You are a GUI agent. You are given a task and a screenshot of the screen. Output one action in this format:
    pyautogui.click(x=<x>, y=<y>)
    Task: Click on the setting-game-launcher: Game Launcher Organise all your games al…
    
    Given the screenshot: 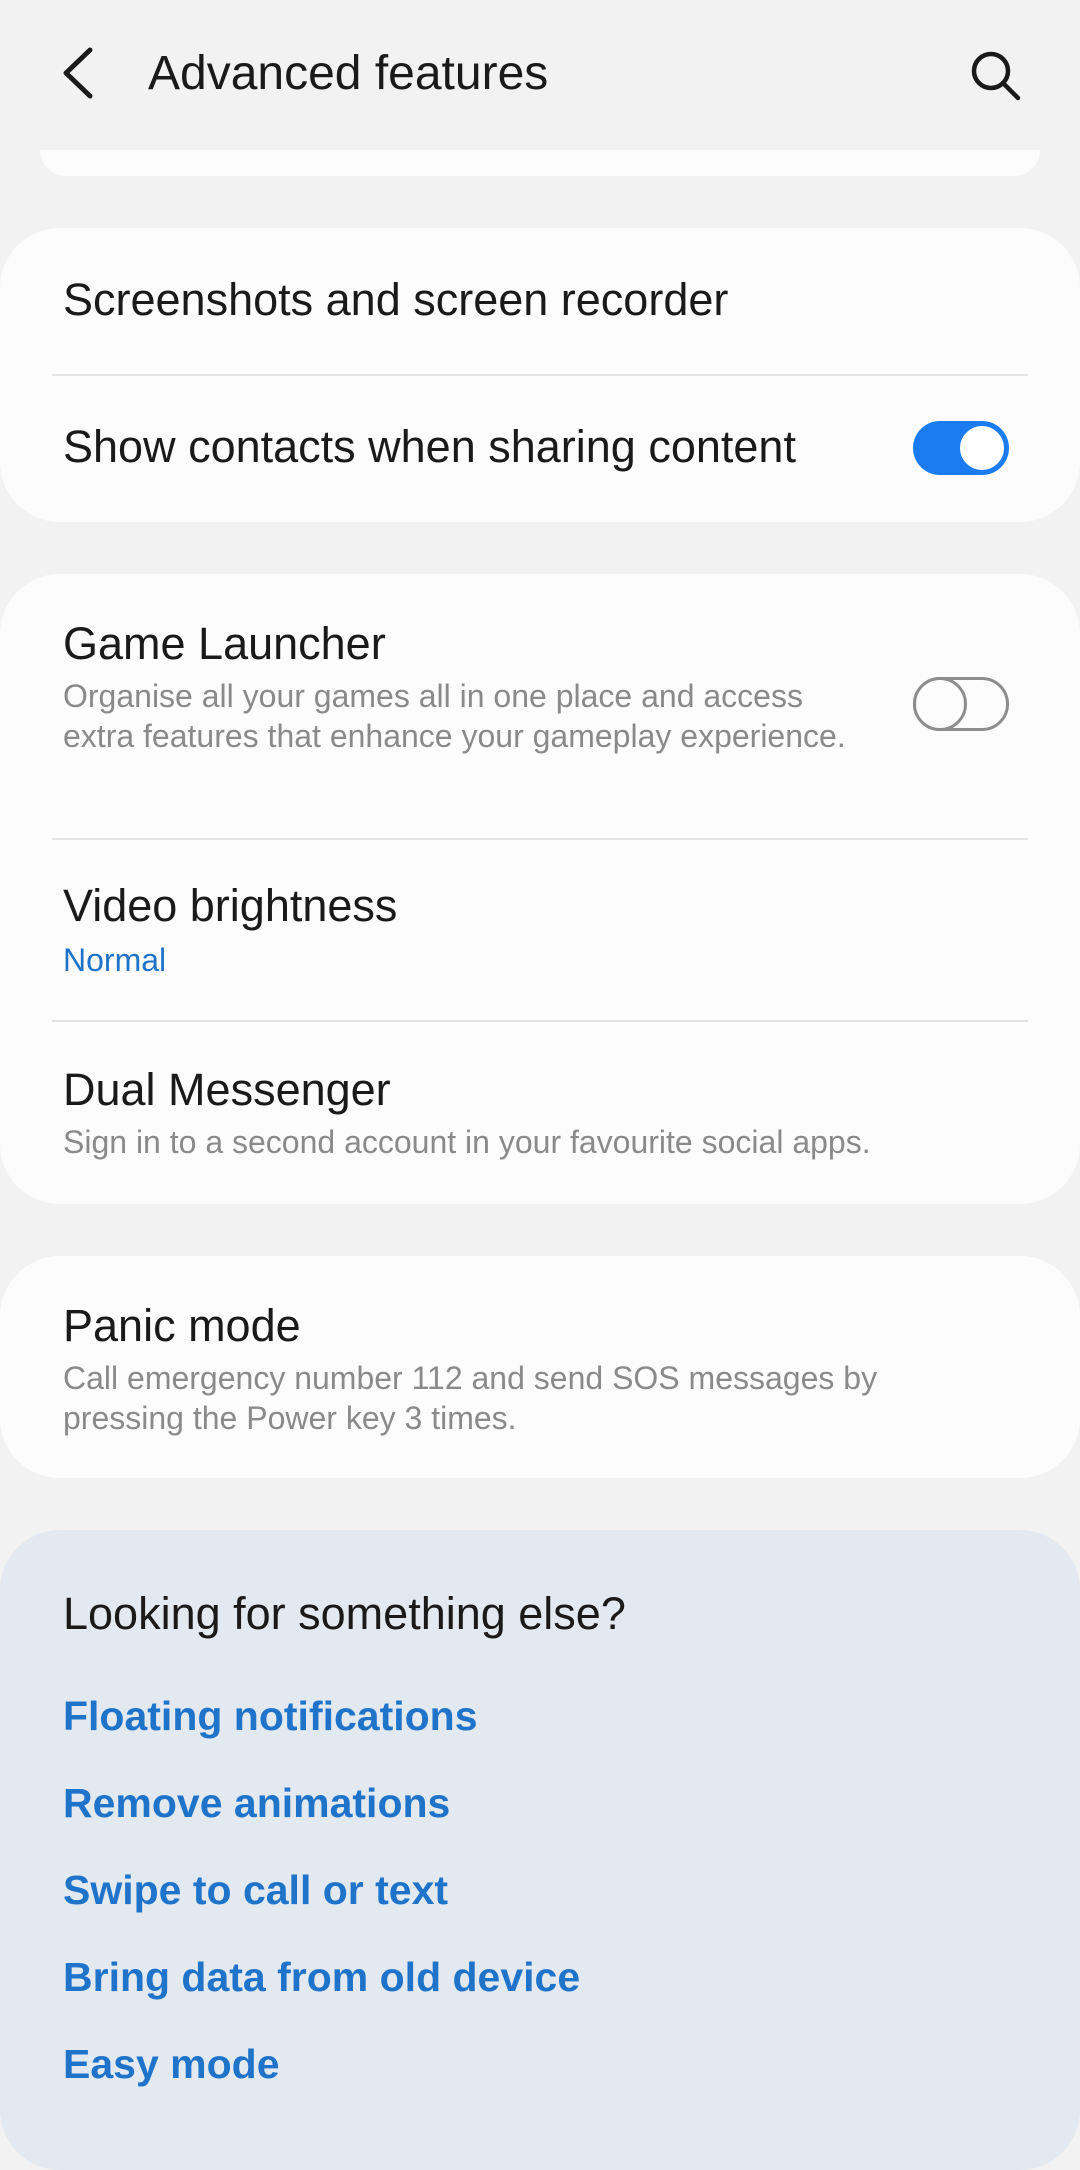 What is the action you would take?
    pyautogui.click(x=540, y=706)
    